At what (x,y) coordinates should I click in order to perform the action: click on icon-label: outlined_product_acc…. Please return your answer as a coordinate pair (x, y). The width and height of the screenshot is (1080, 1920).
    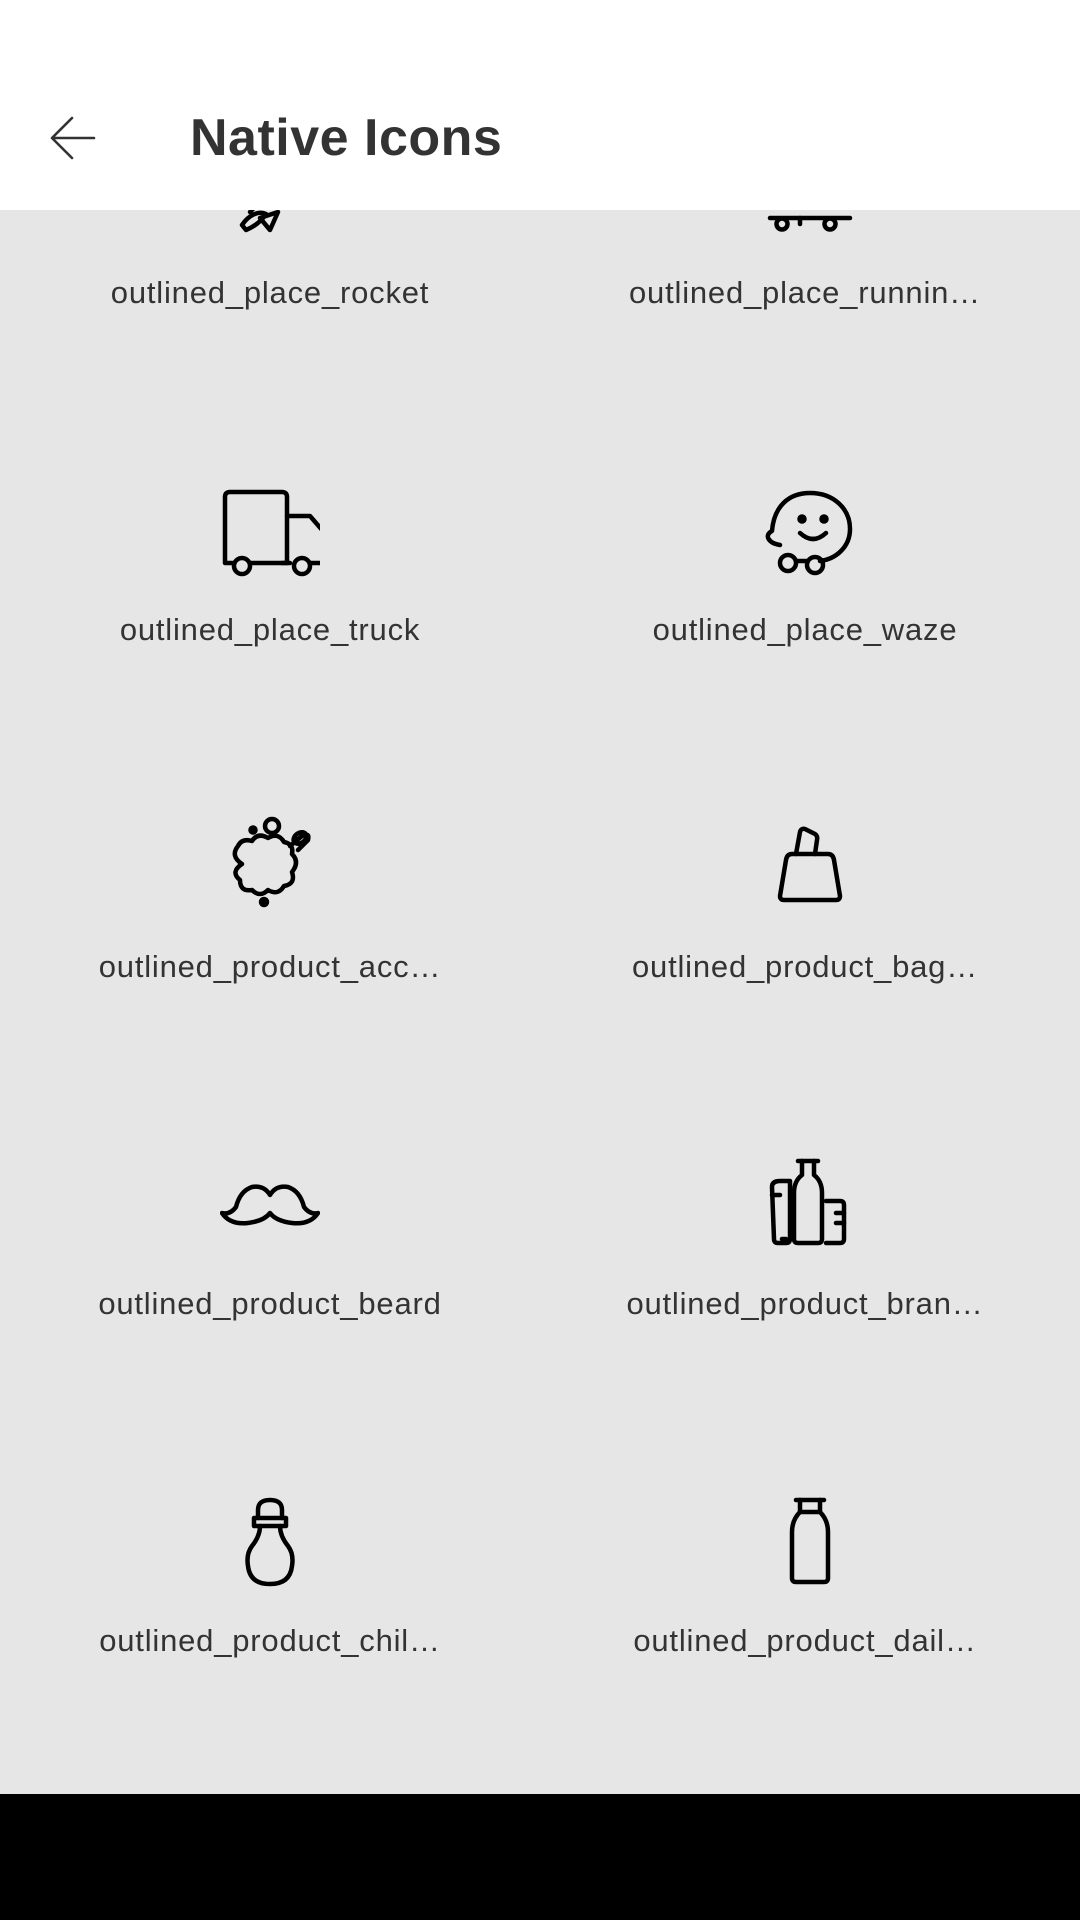
    Looking at the image, I should click on (270, 966).